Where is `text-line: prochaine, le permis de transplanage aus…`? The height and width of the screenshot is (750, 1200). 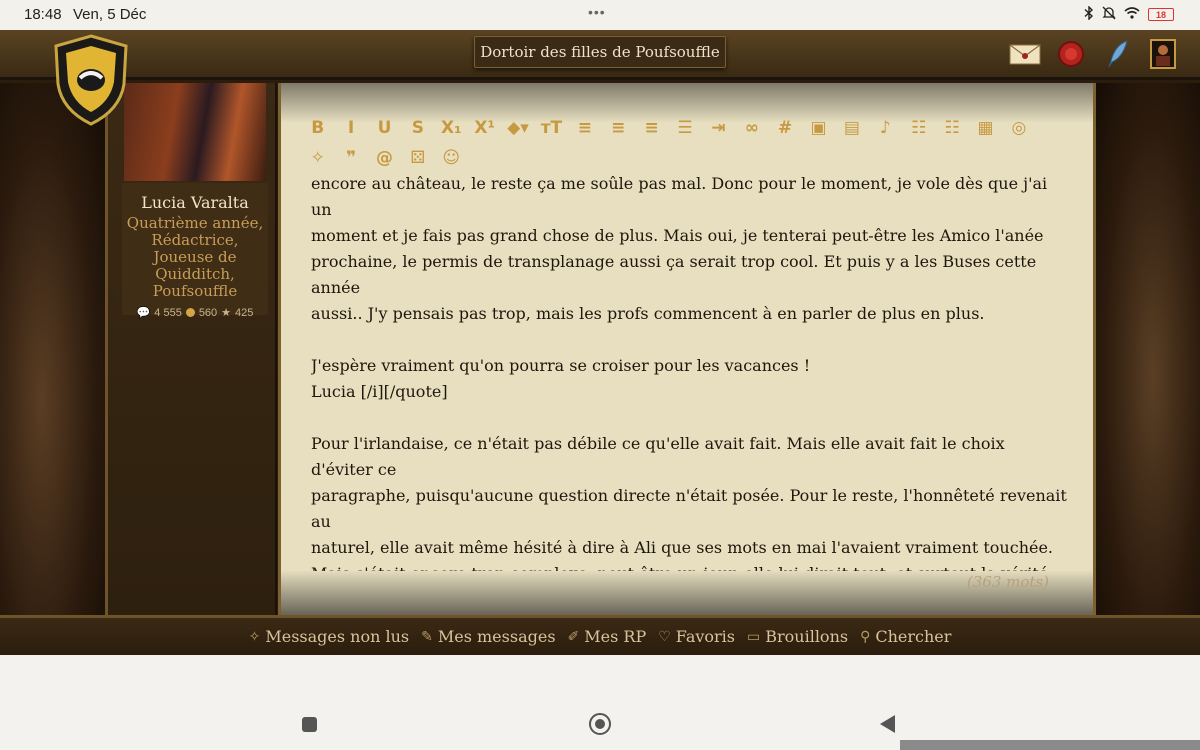 text-line: prochaine, le permis de transplanage aus… is located at coordinates (674, 274).